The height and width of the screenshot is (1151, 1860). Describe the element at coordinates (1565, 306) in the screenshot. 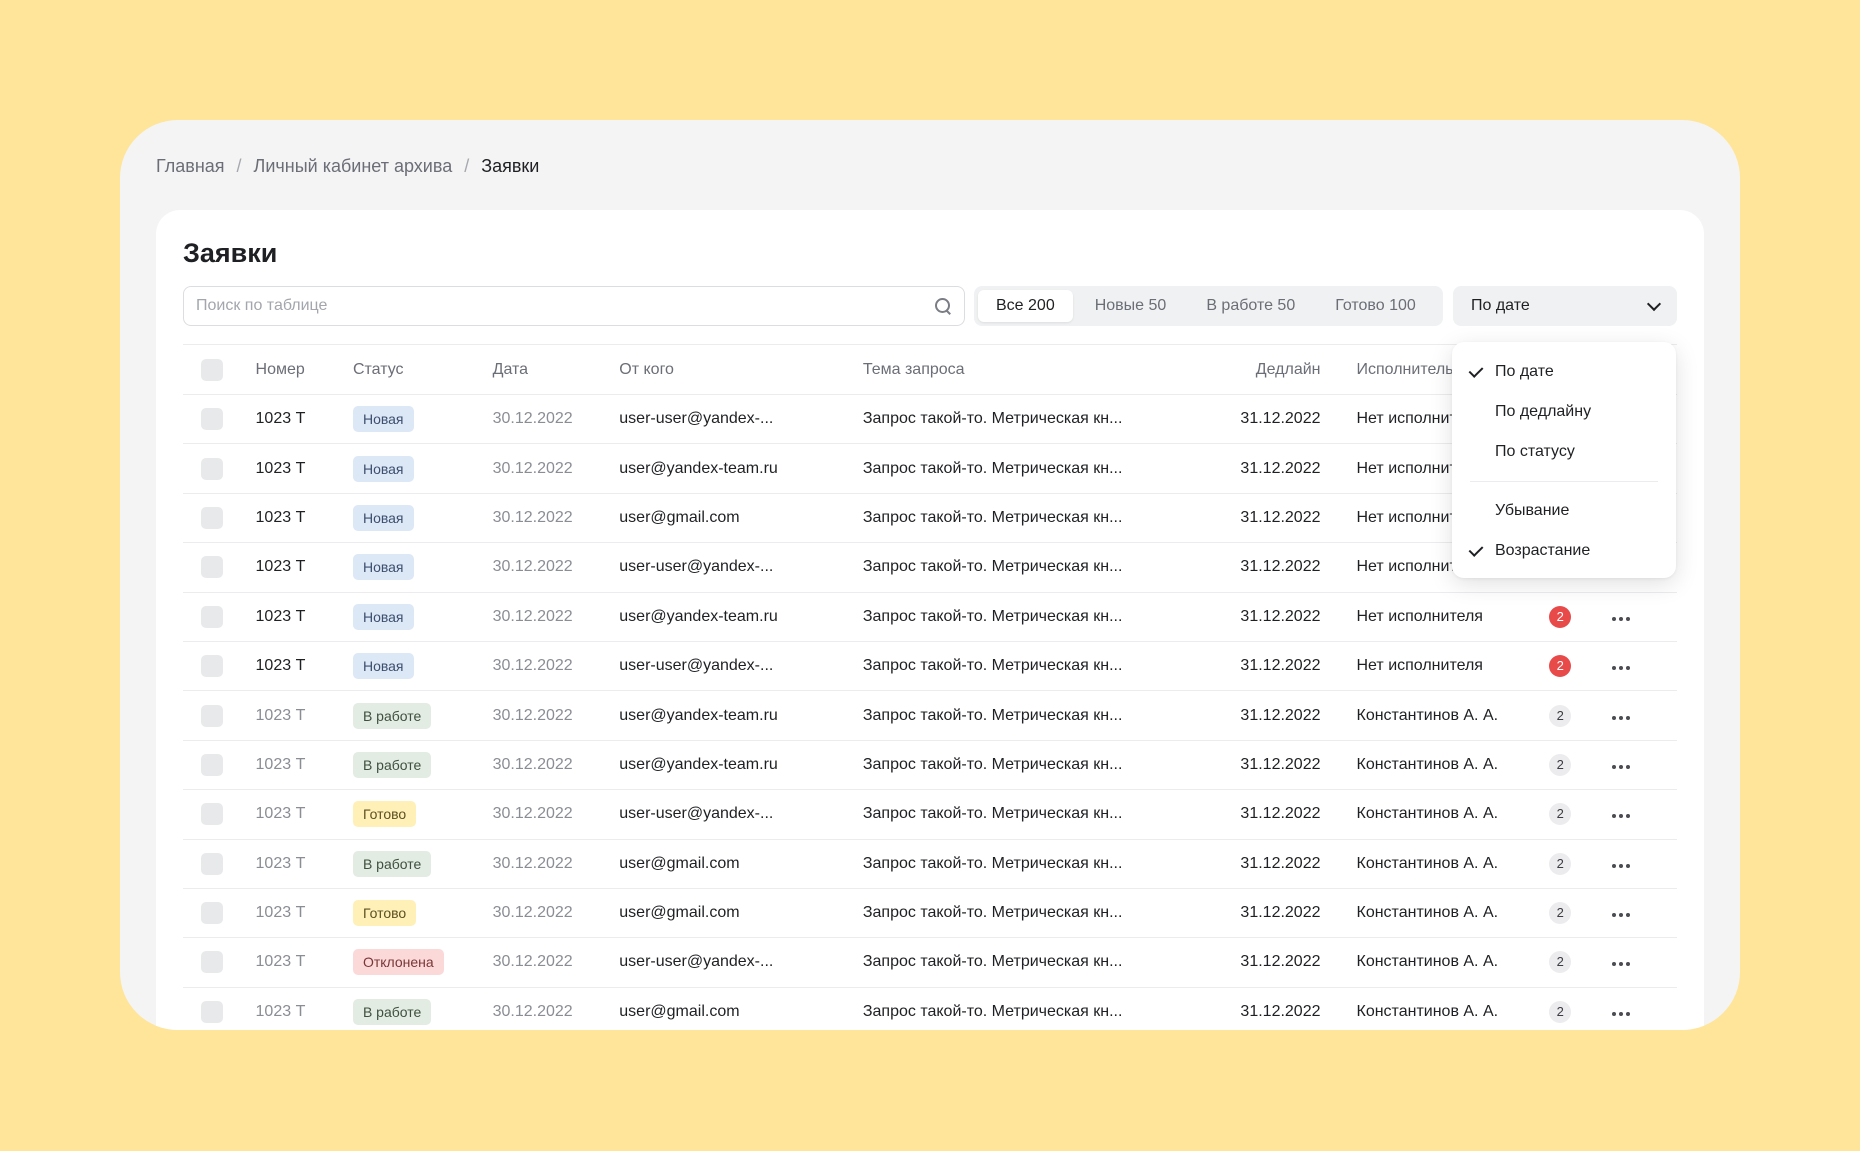

I see `sort-select: По дате` at that location.